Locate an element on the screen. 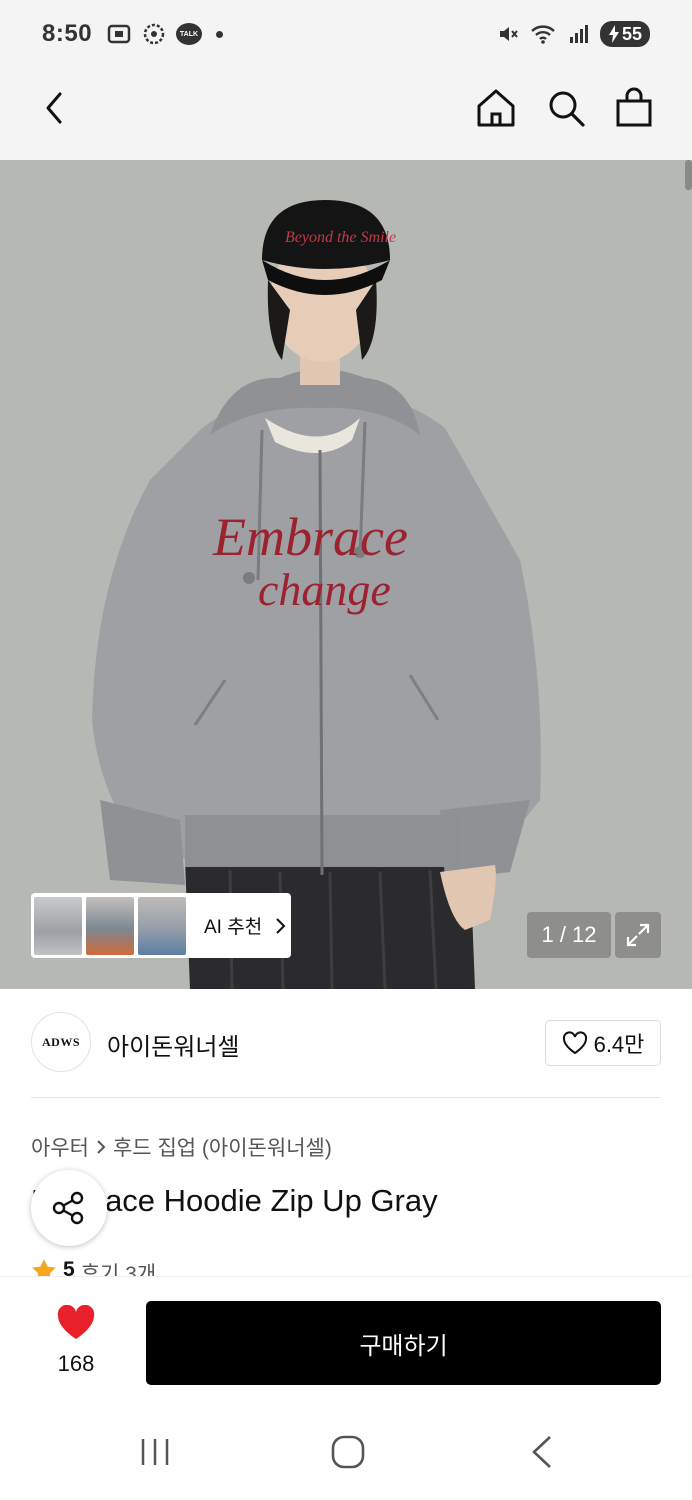 The image size is (692, 1500). status-bar: 8:50 TALK 55 is located at coordinates (346, 34).